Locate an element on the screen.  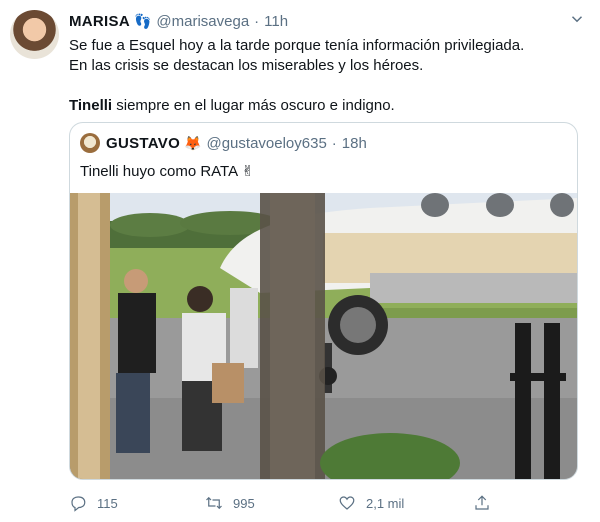
tweet-header: MARISA 👣 @marisavega · 11h is located at coordinates (178, 21).